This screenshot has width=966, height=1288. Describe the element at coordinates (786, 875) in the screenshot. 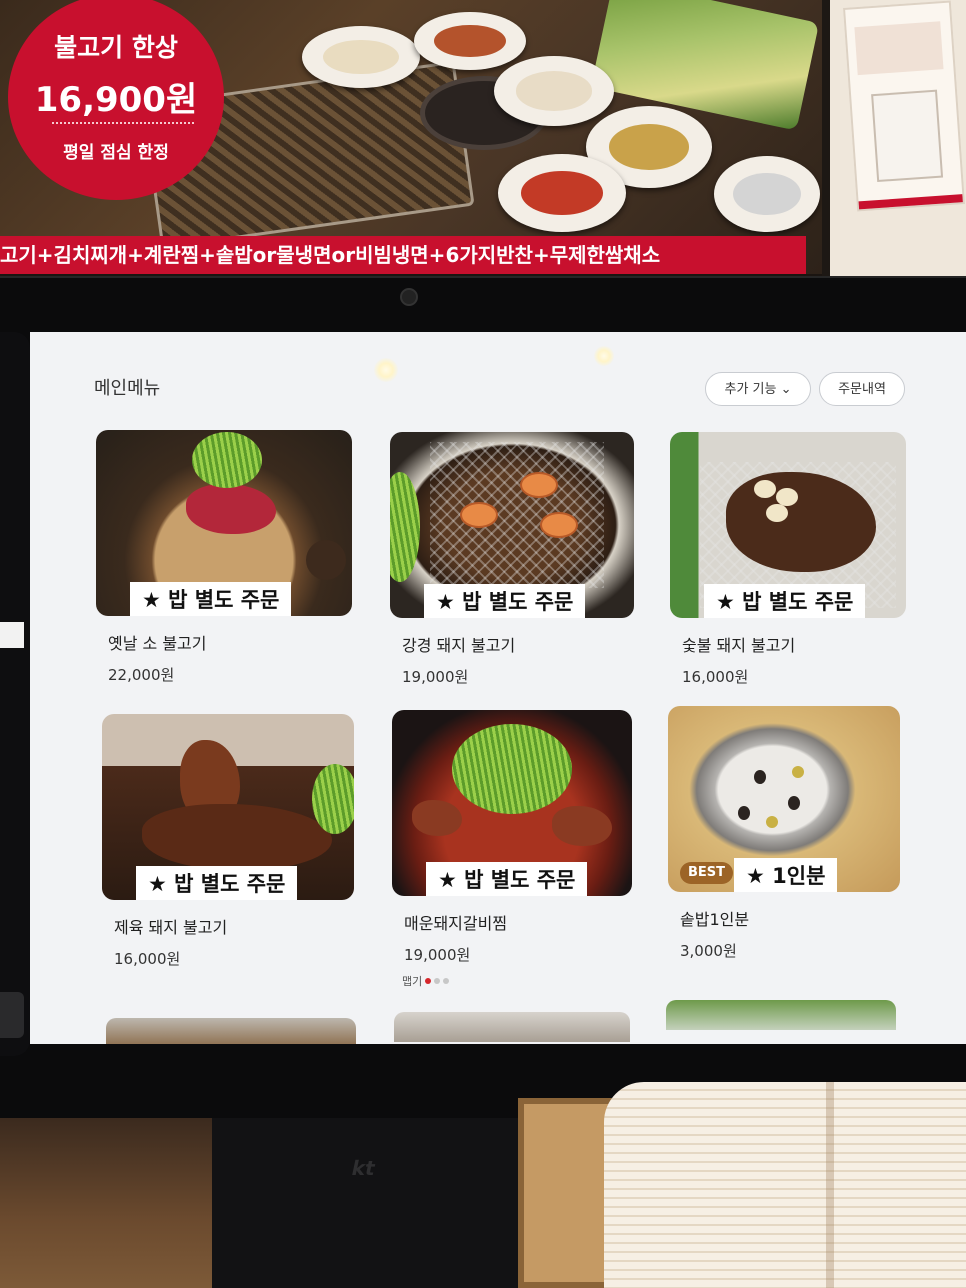

I see `single-serving-tag: ★ 1인분` at that location.